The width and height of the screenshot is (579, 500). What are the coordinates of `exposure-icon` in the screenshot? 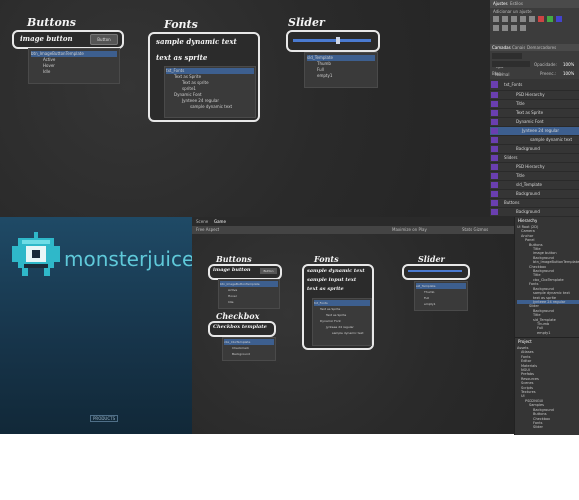 It's located at (523, 19).